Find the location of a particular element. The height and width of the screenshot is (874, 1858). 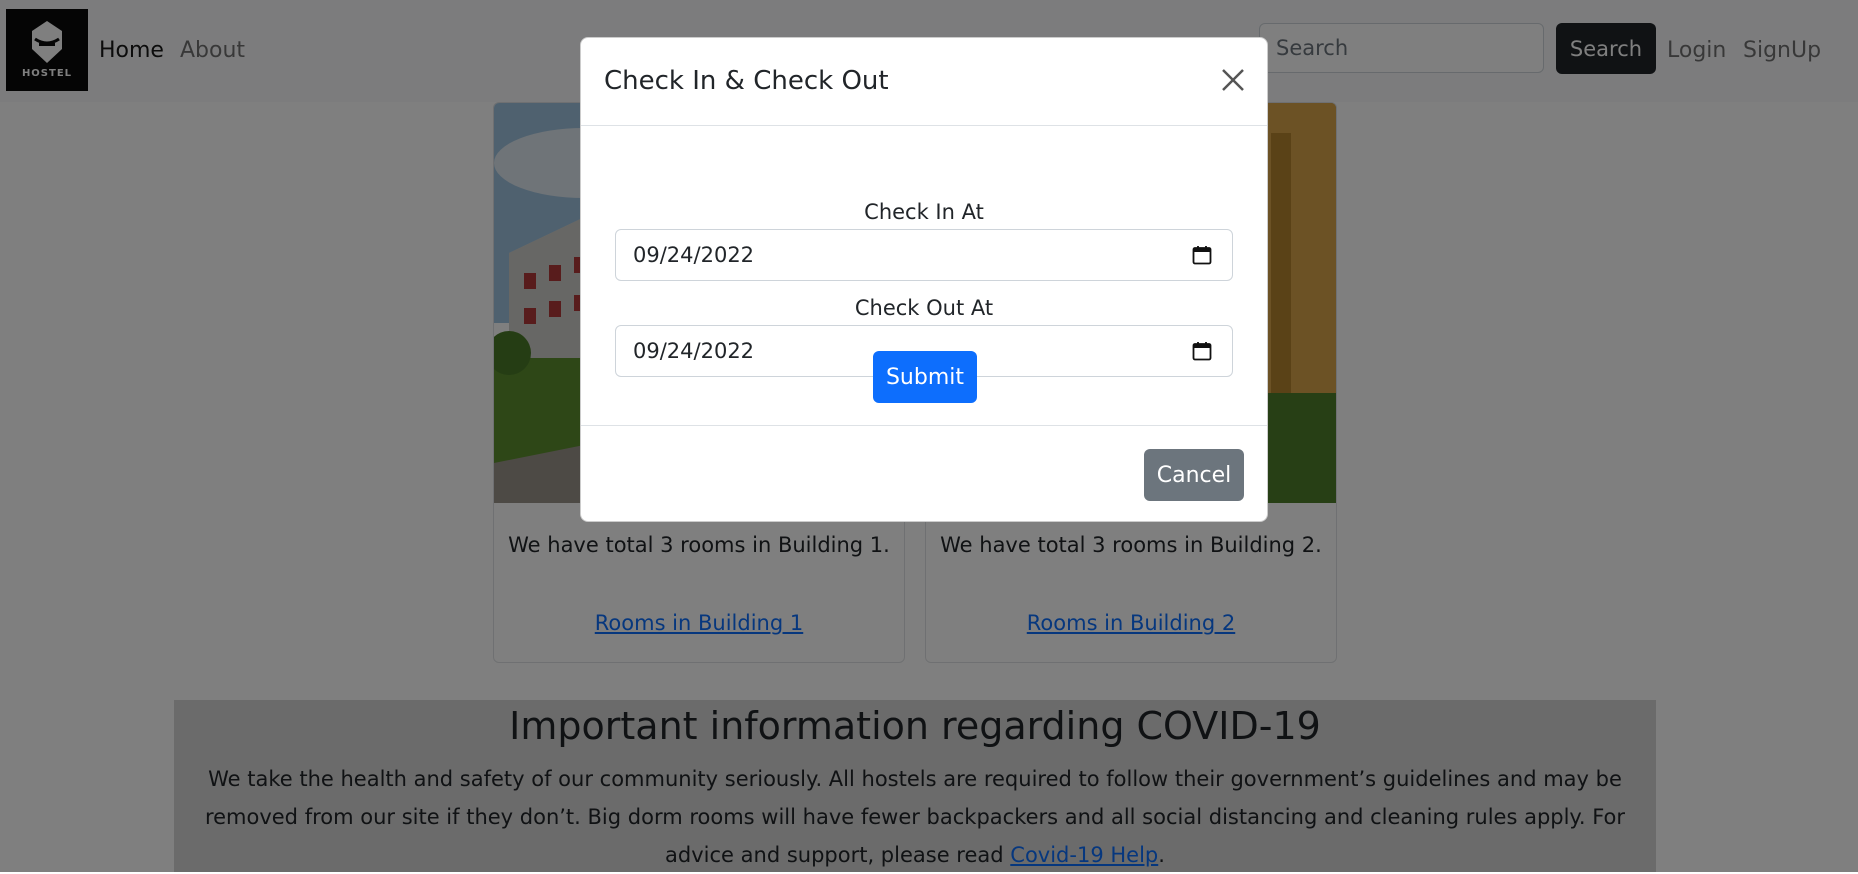

check-in-label: Check In At is located at coordinates (924, 212).